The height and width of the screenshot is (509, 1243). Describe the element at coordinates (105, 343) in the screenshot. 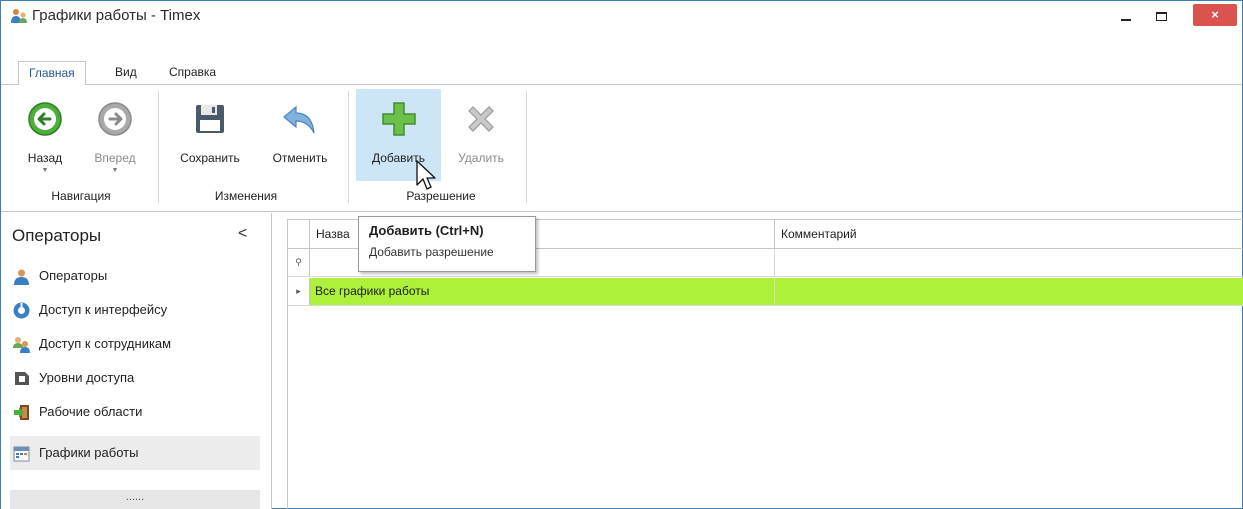

I see `sidebar-item-label: Доступ к сотрудникам` at that location.